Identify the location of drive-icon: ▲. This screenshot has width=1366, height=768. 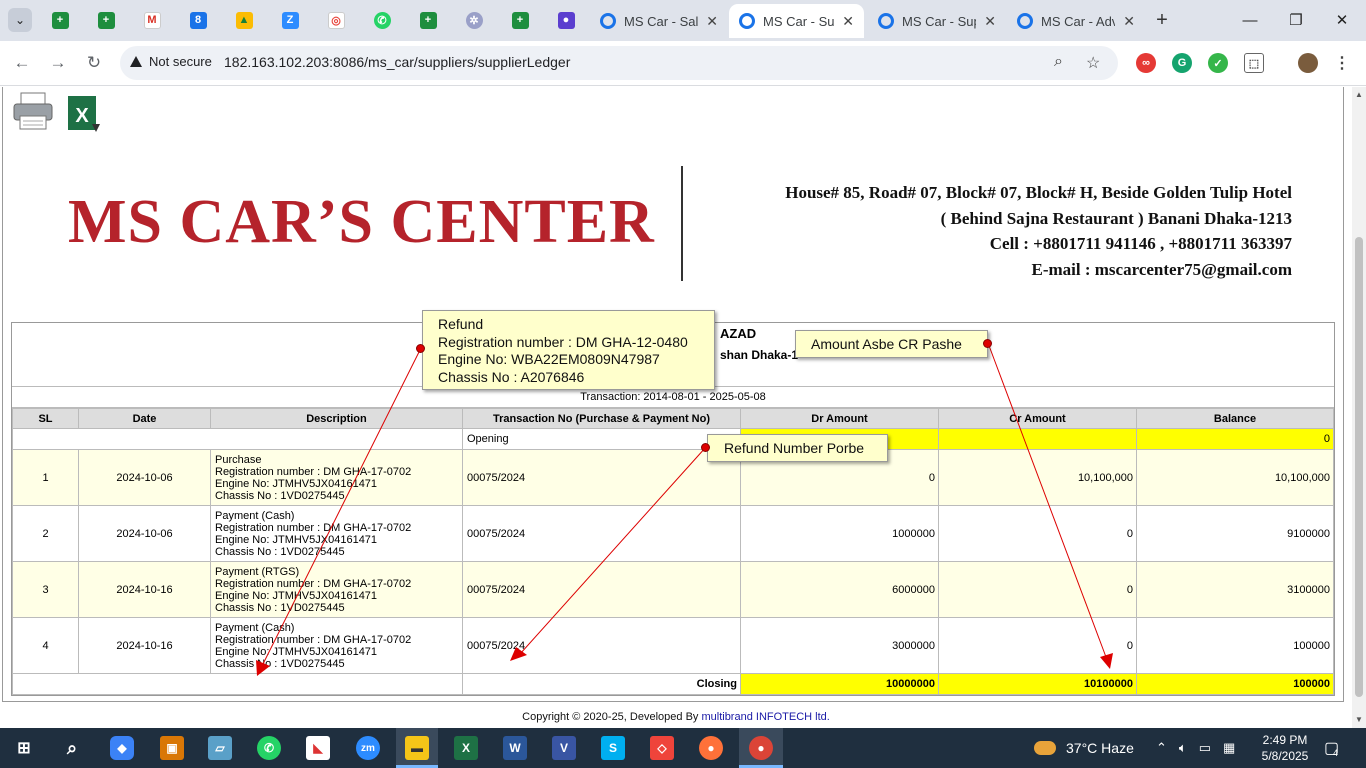
(244, 20).